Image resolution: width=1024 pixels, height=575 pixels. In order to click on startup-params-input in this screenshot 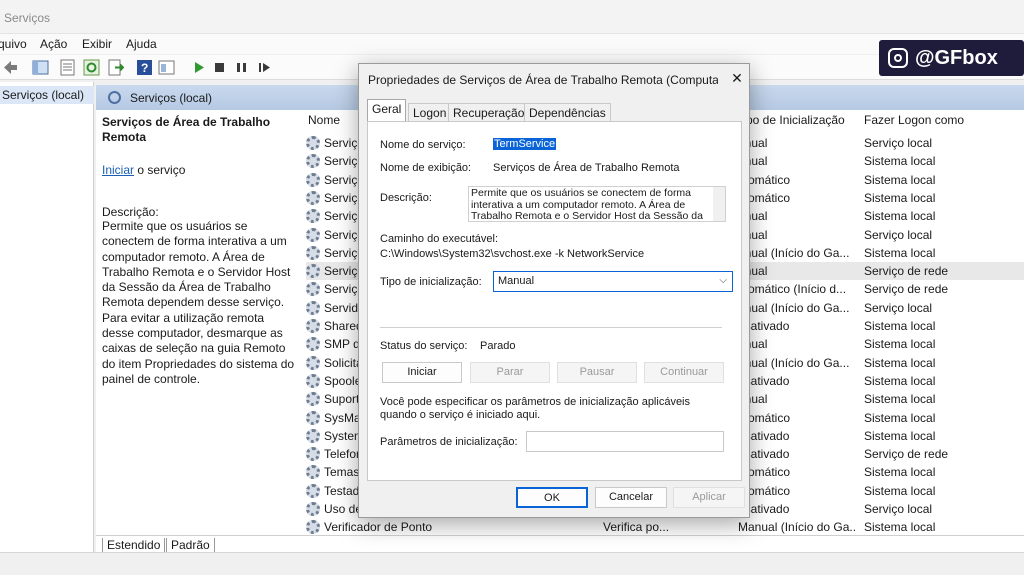, I will do `click(625, 441)`.